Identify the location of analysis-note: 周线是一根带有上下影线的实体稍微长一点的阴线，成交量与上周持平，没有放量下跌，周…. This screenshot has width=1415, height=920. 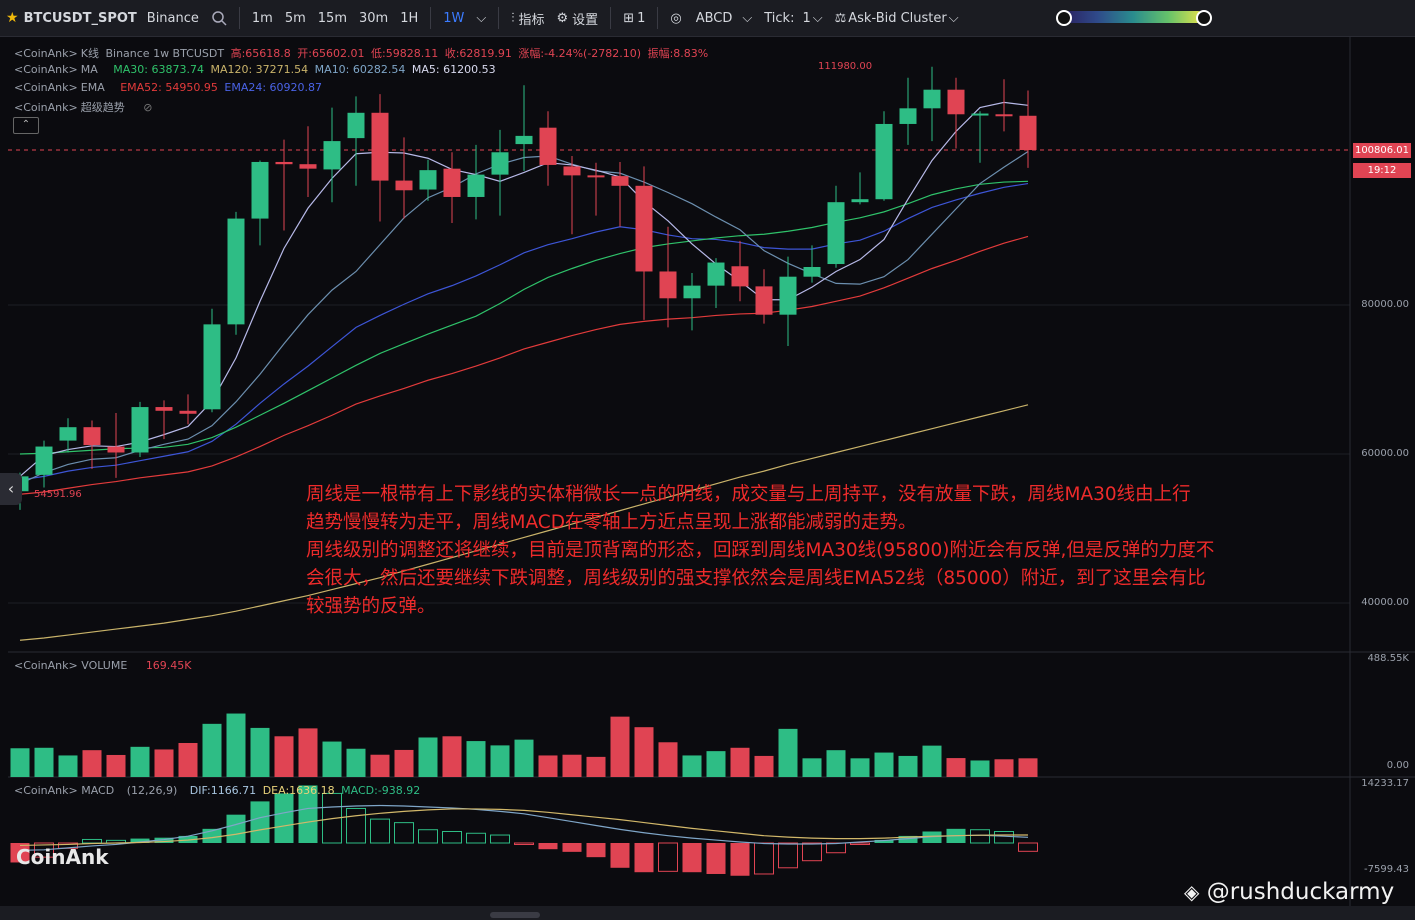
(821, 551).